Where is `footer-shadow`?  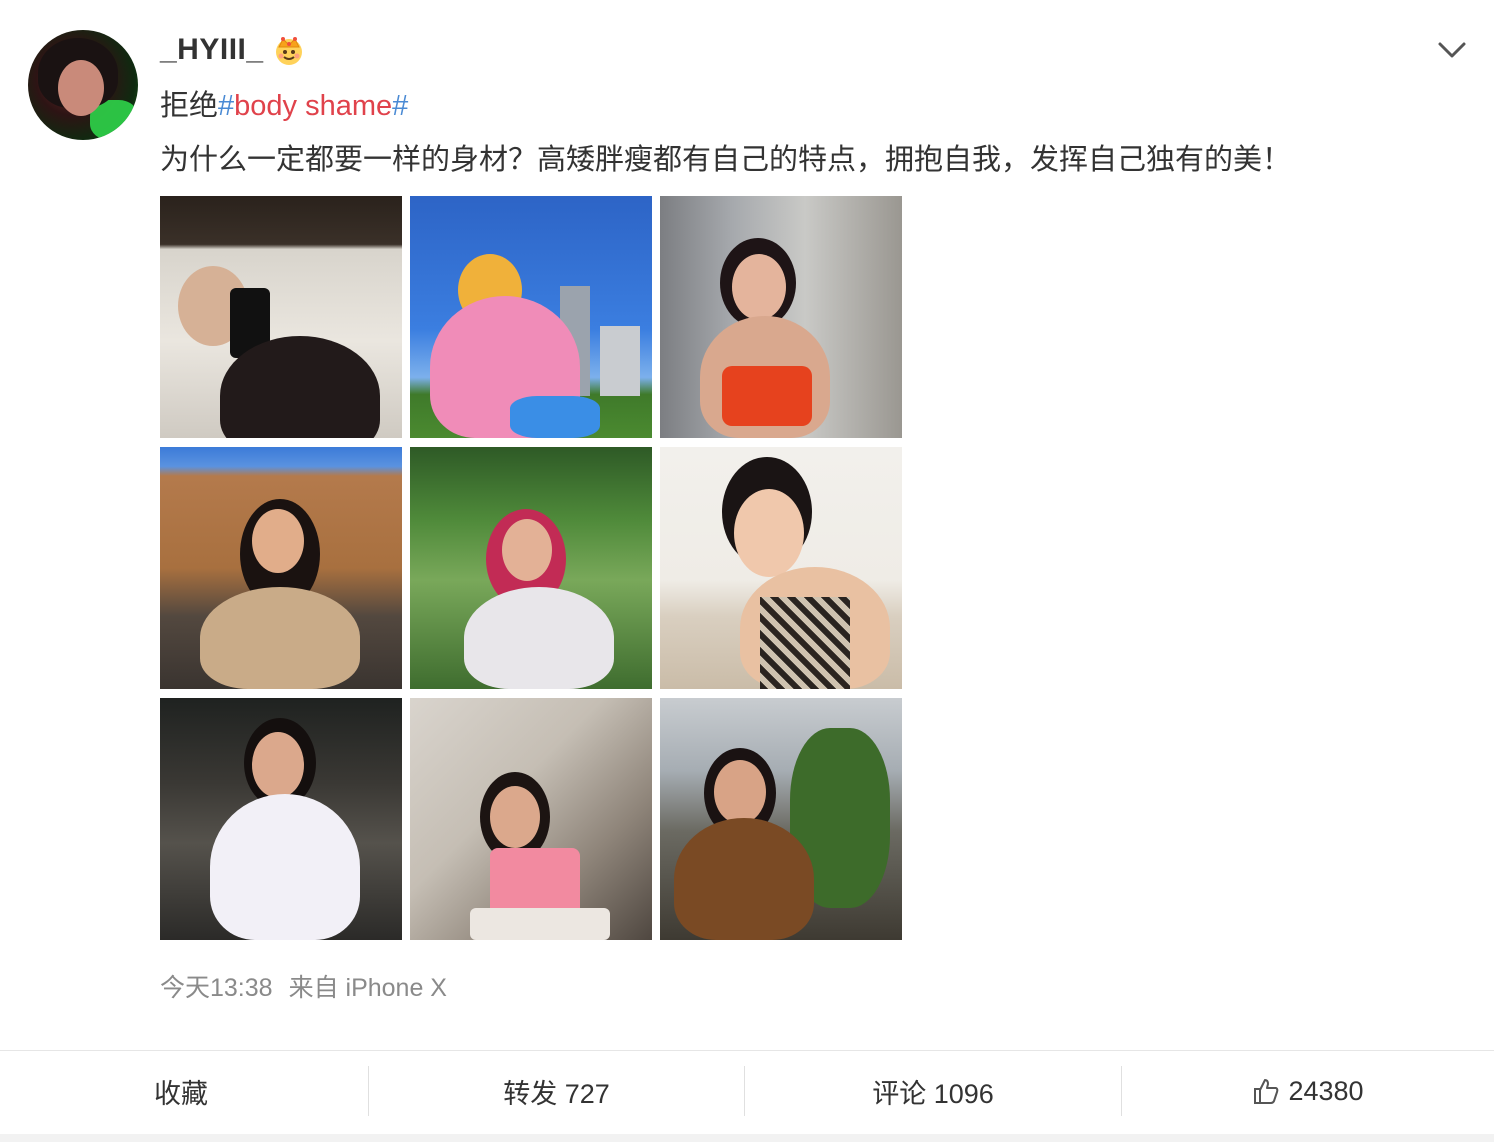 footer-shadow is located at coordinates (747, 1138).